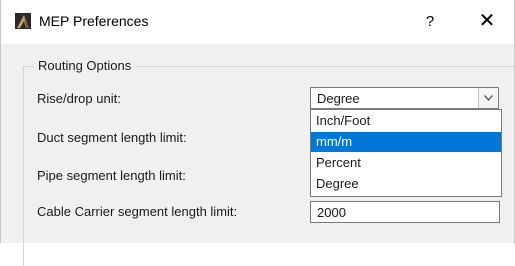  Describe the element at coordinates (430, 22) in the screenshot. I see `help-button: ?` at that location.